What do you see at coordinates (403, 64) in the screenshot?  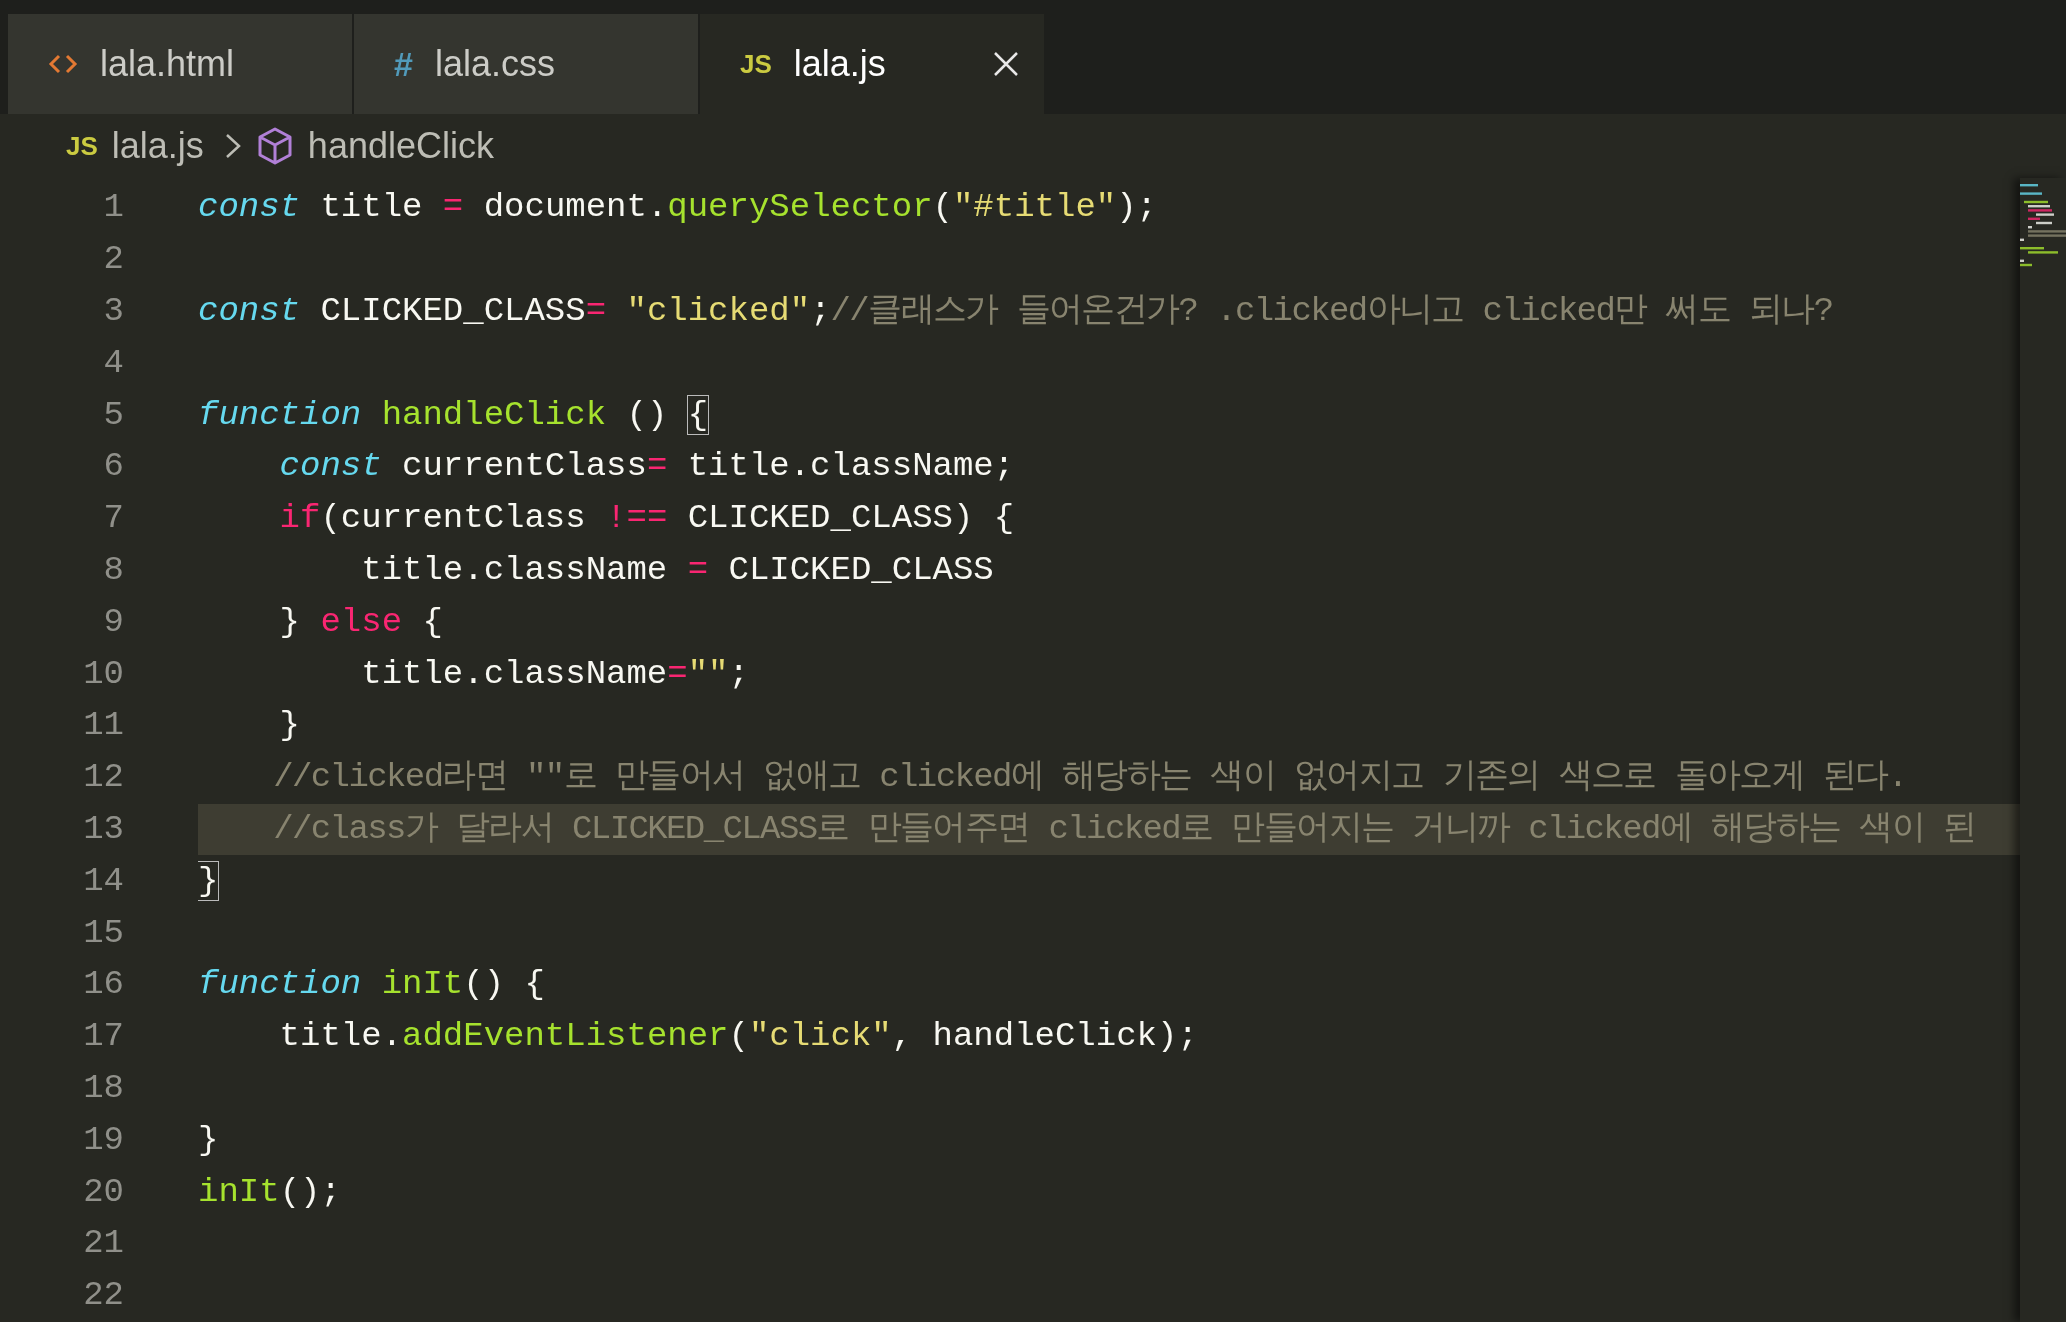 I see `hash-icon: #` at bounding box center [403, 64].